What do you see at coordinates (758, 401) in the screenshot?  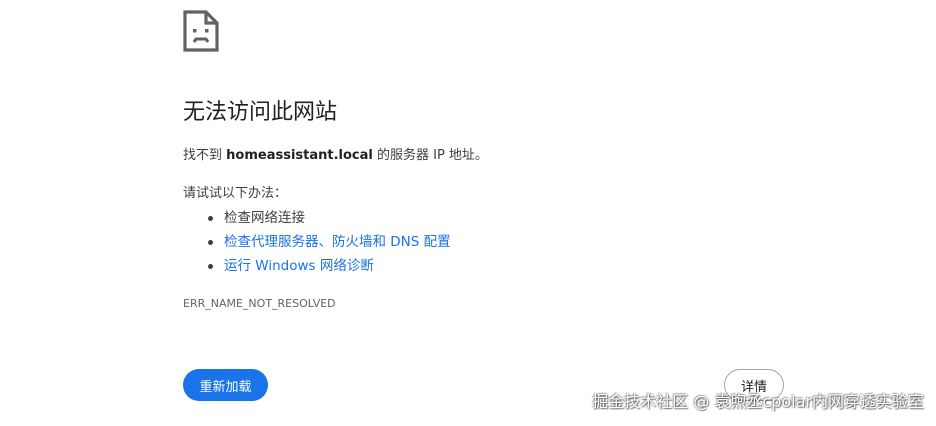 I see `watermark: 掘金技术社区 @ 袁煦丞cpolar内网穿透实验室` at bounding box center [758, 401].